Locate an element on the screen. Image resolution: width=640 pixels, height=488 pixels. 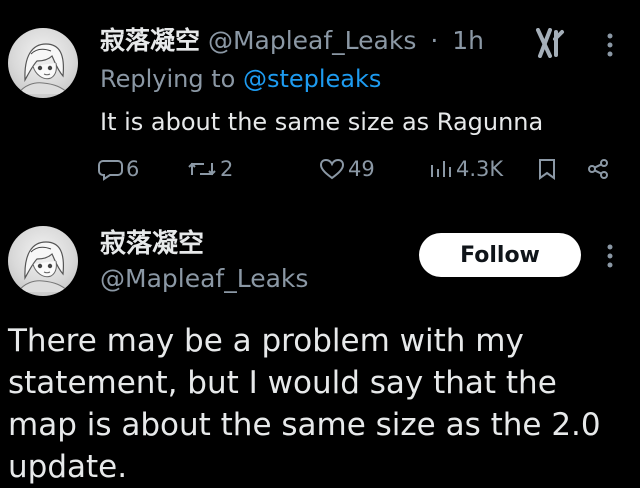
bookmark-icon is located at coordinates (547, 169).